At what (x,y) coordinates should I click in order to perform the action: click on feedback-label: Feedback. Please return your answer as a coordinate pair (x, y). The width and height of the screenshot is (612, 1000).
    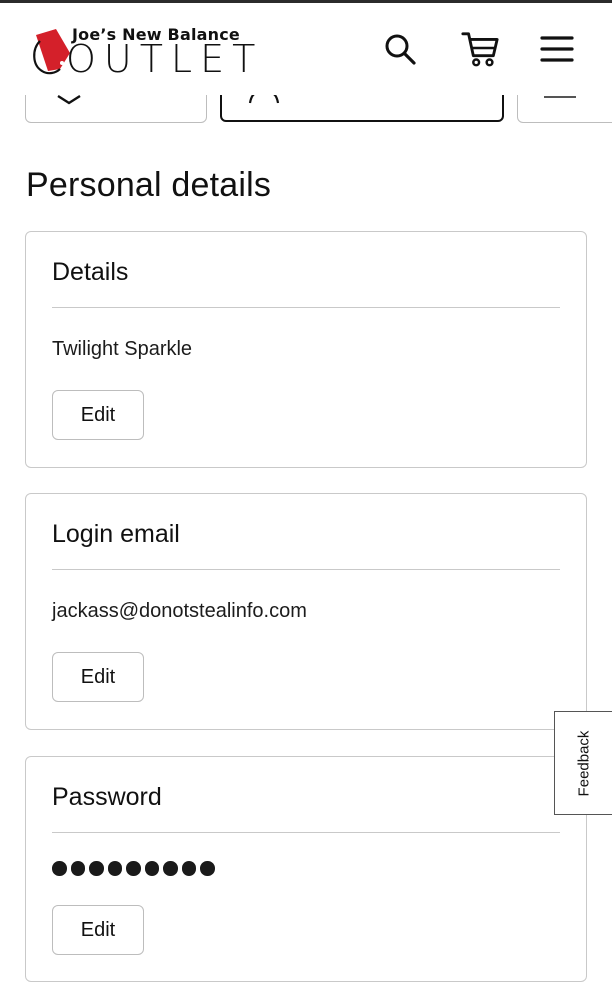
    Looking at the image, I should click on (583, 763).